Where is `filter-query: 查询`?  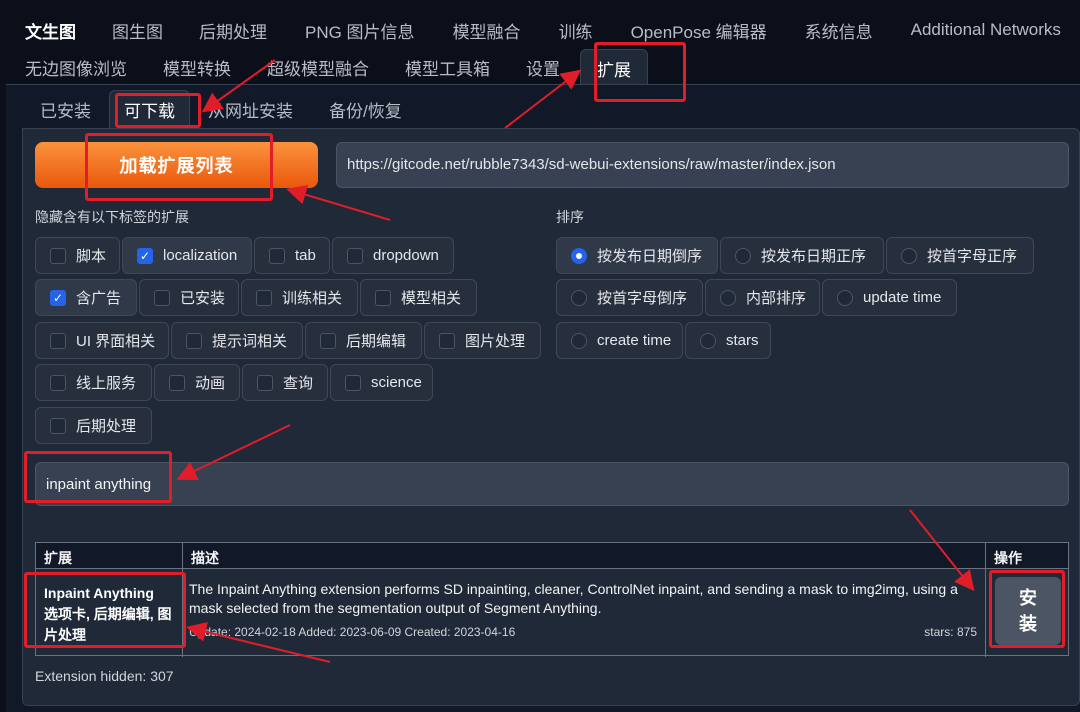 filter-query: 查询 is located at coordinates (285, 382).